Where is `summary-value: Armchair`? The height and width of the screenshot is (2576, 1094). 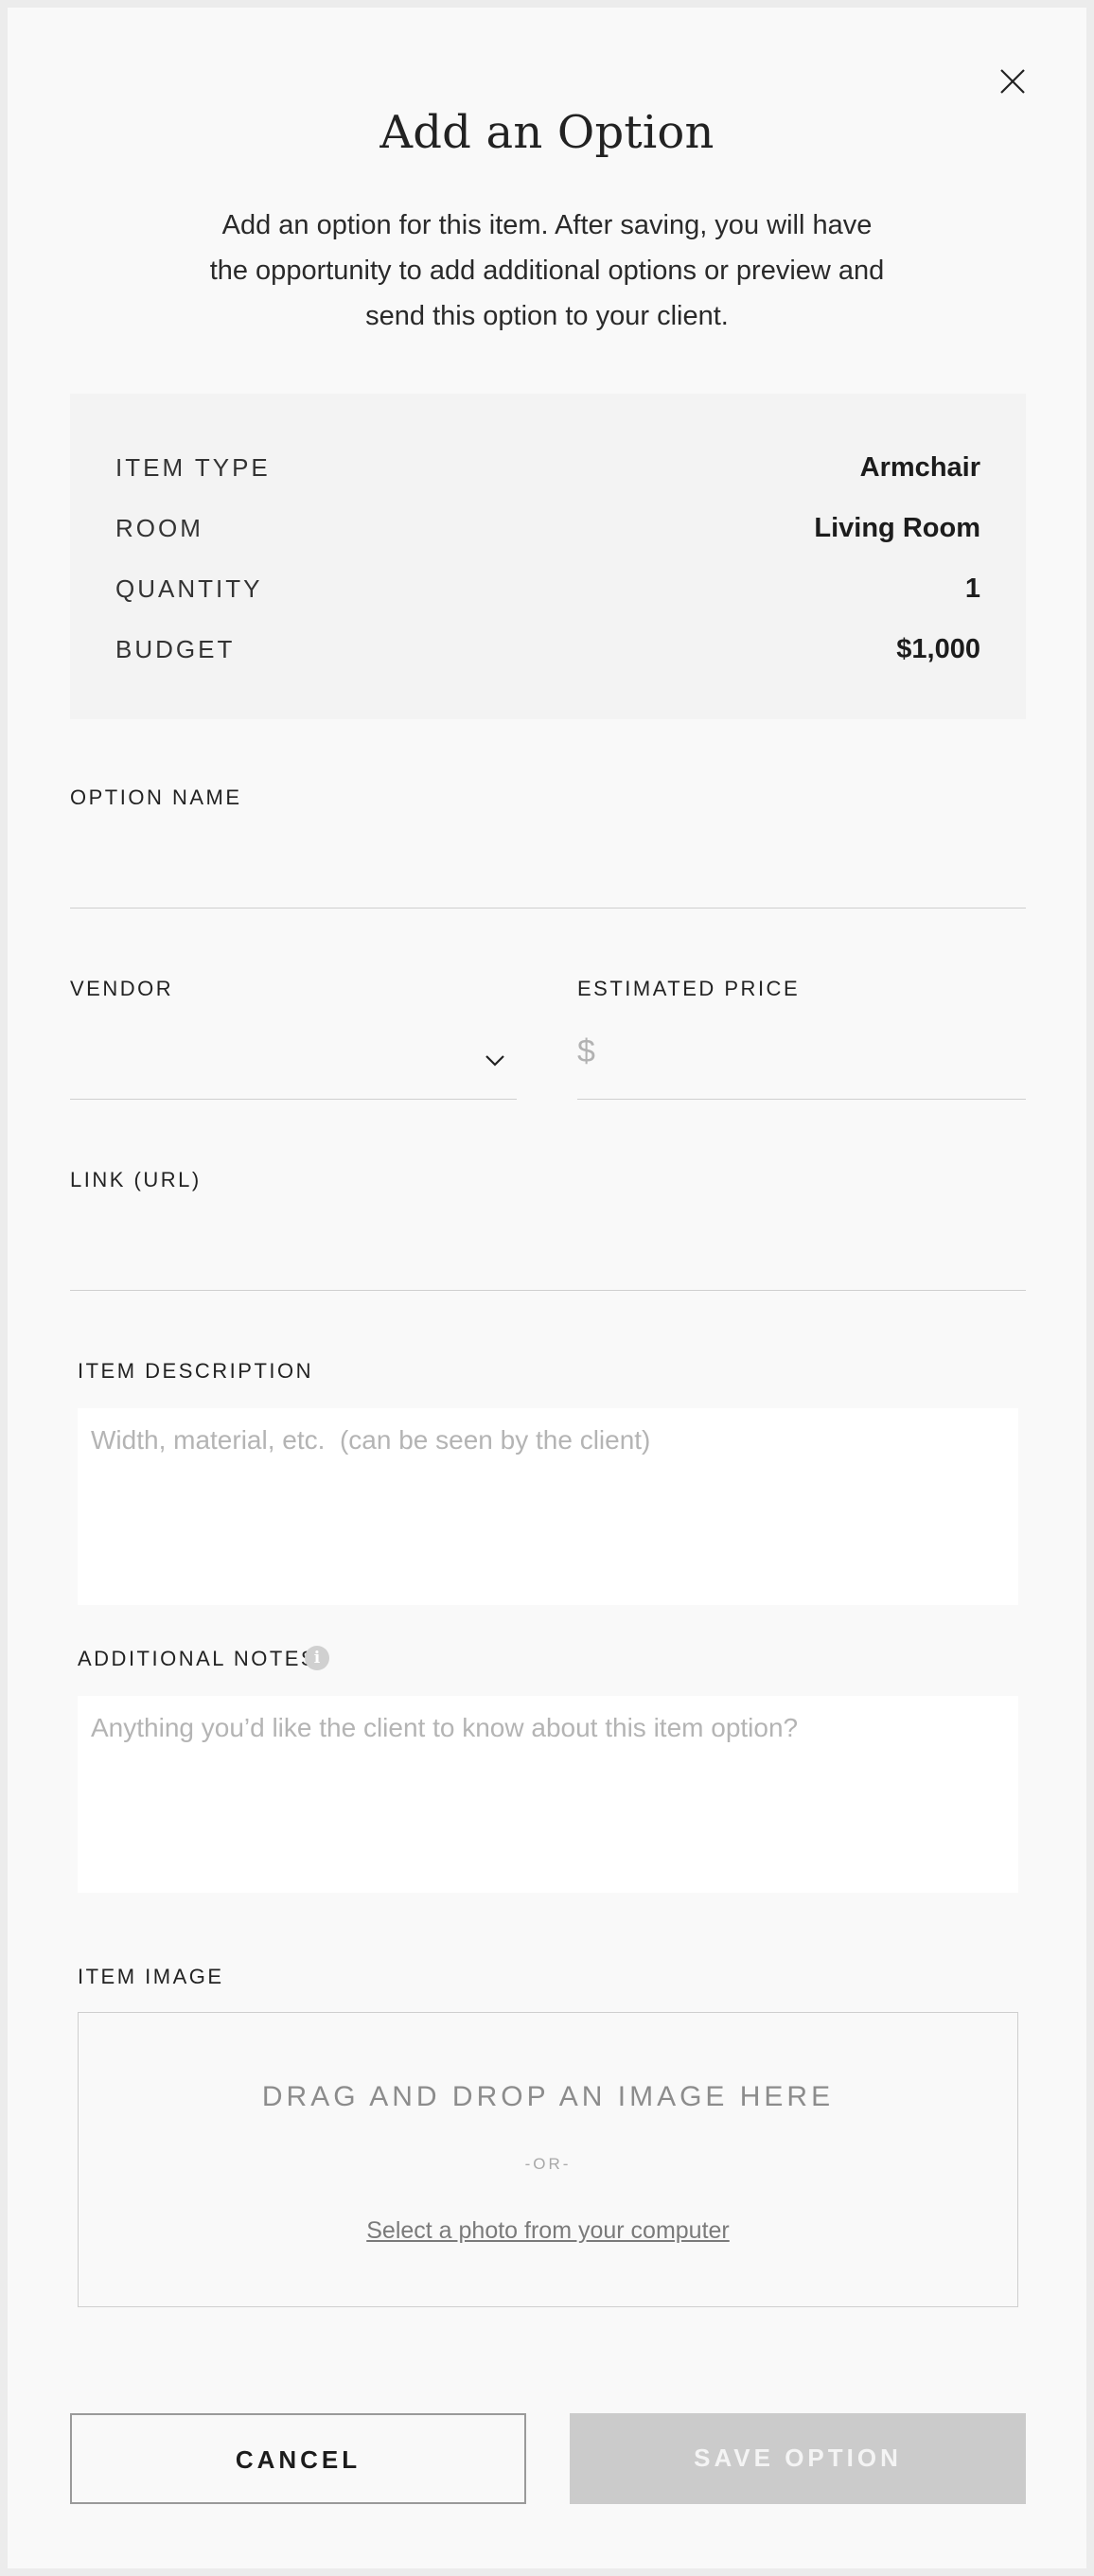 summary-value: Armchair is located at coordinates (919, 467).